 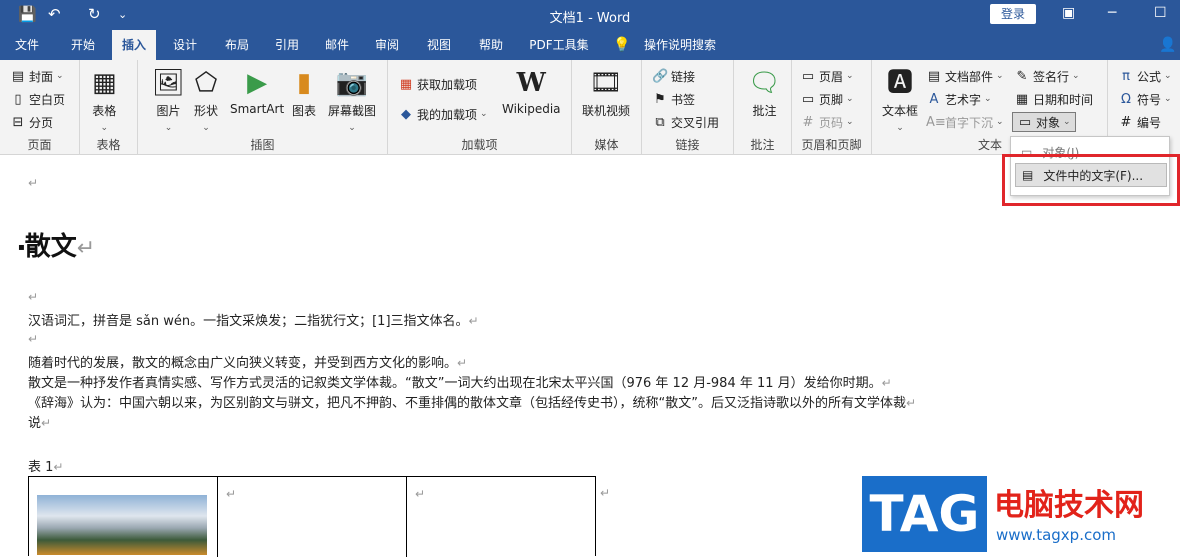 I want to click on tab-insert: 插入, so click(x=134, y=45).